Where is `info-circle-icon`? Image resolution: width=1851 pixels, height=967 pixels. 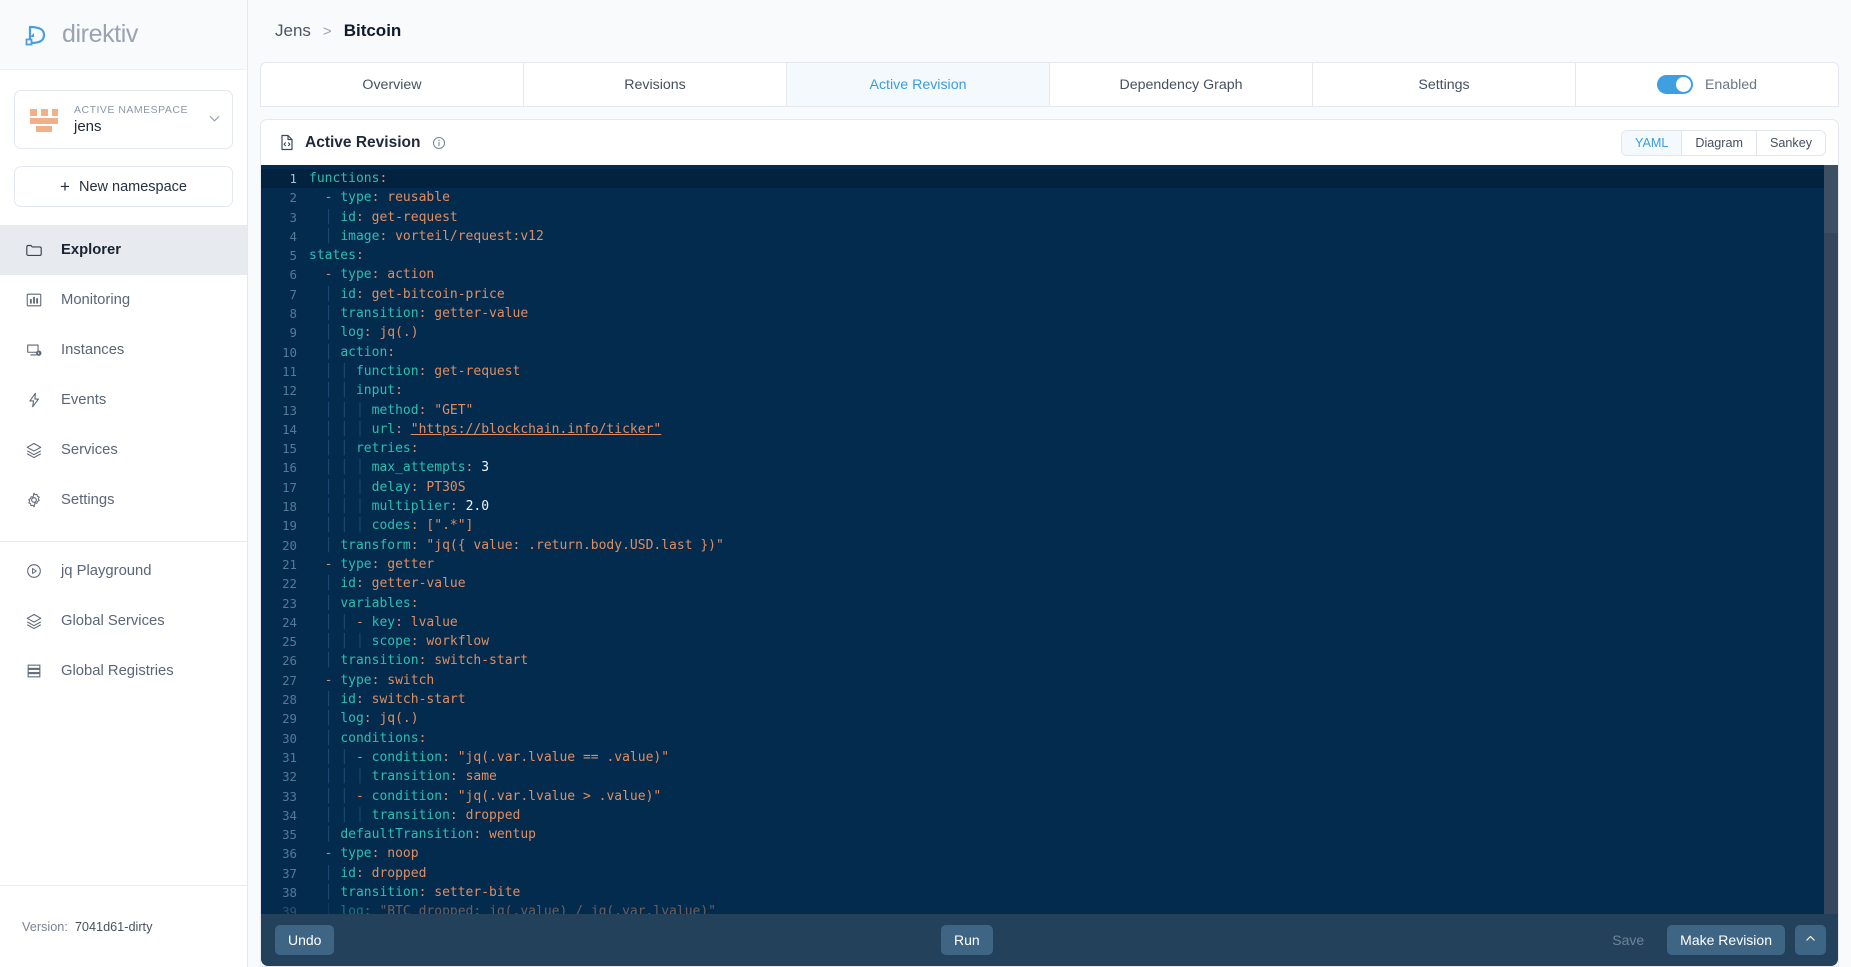 info-circle-icon is located at coordinates (439, 143).